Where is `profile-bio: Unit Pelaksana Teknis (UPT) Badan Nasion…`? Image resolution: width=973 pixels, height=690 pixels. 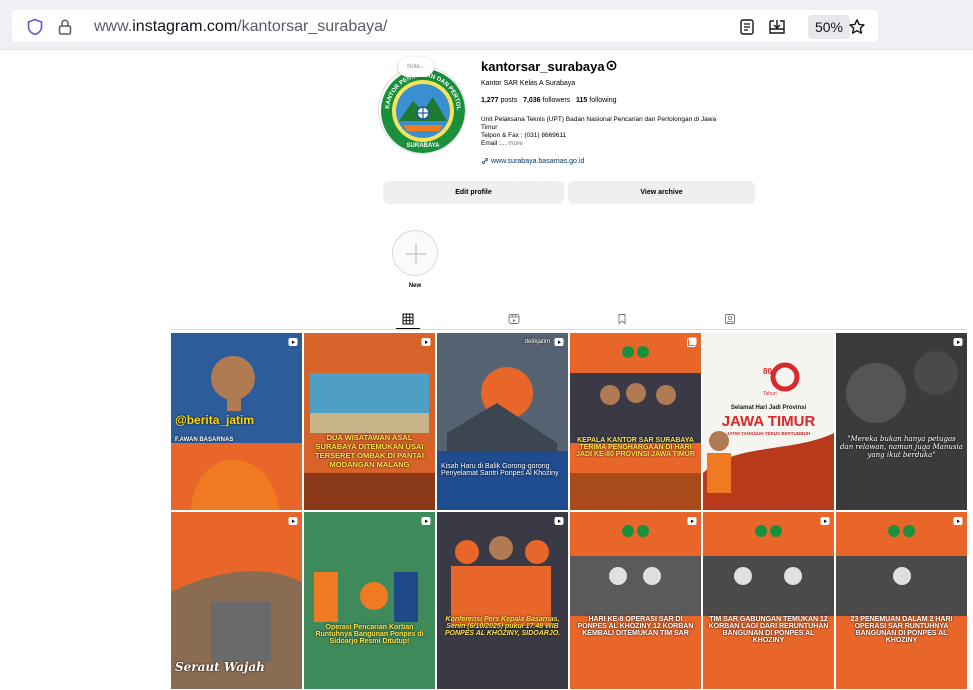 profile-bio: Unit Pelaksana Teknis (UPT) Badan Nasion… is located at coordinates (621, 132).